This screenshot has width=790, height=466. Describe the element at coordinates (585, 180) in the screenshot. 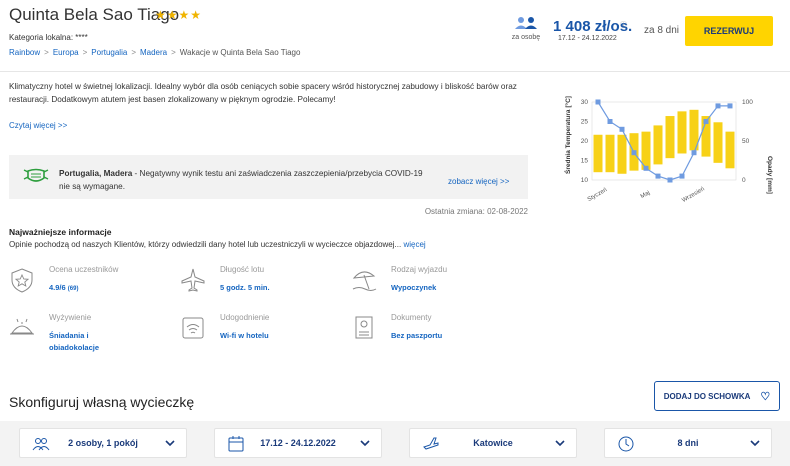

I see `left-tick-label: 10` at that location.